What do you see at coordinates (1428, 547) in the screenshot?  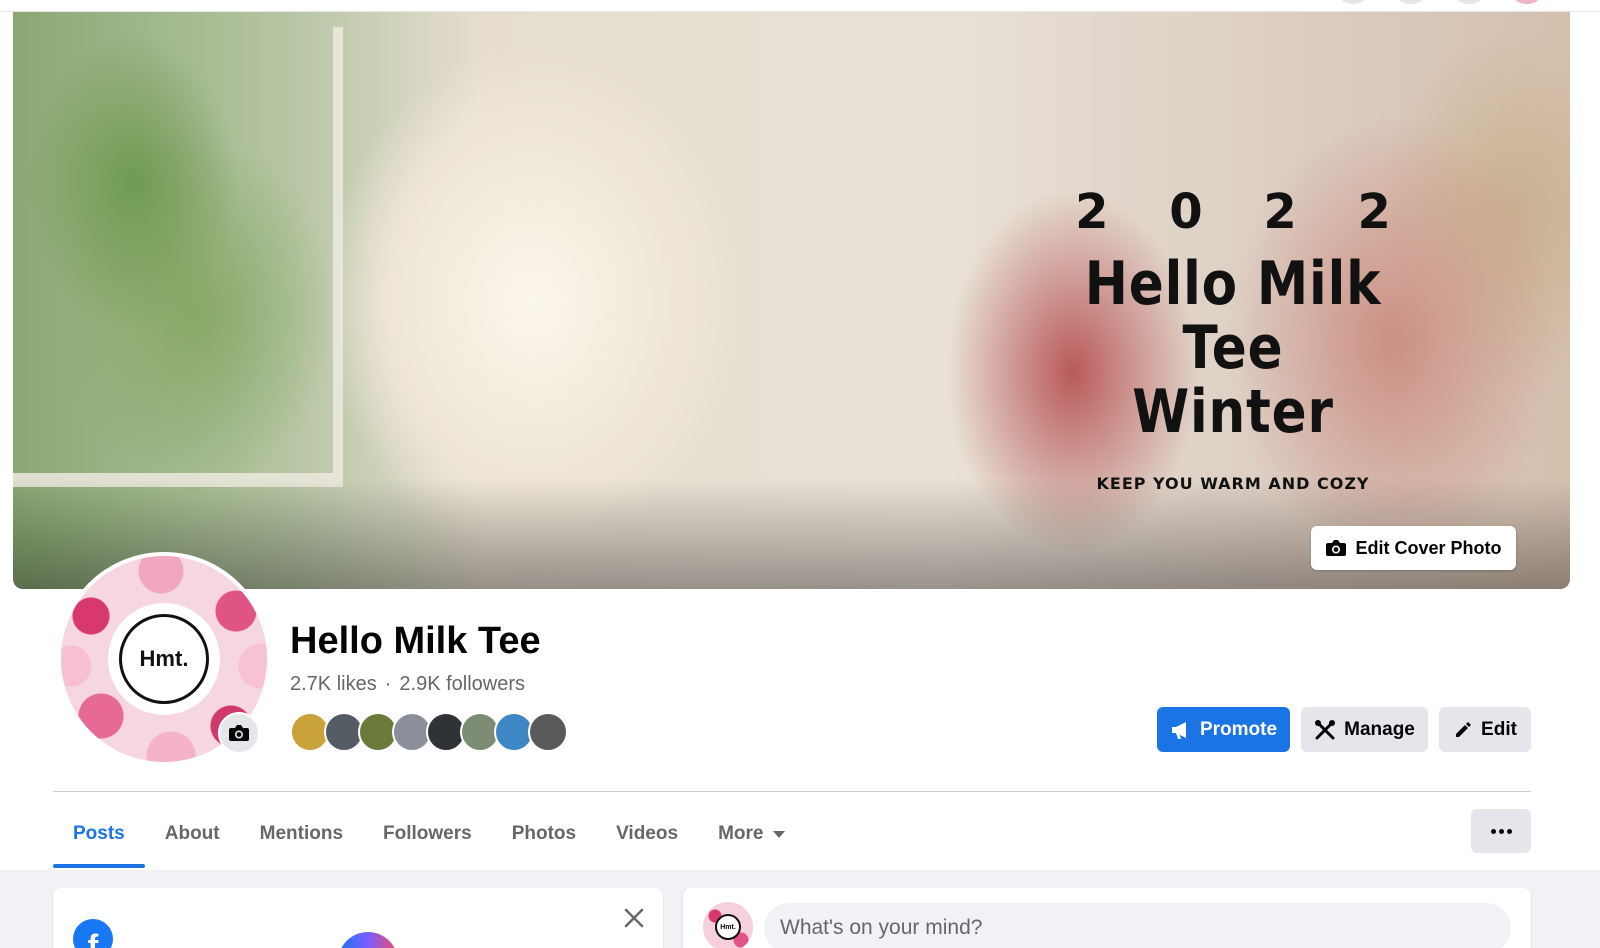 I see `edit-cover-photo-label: Edit Cover Photo` at bounding box center [1428, 547].